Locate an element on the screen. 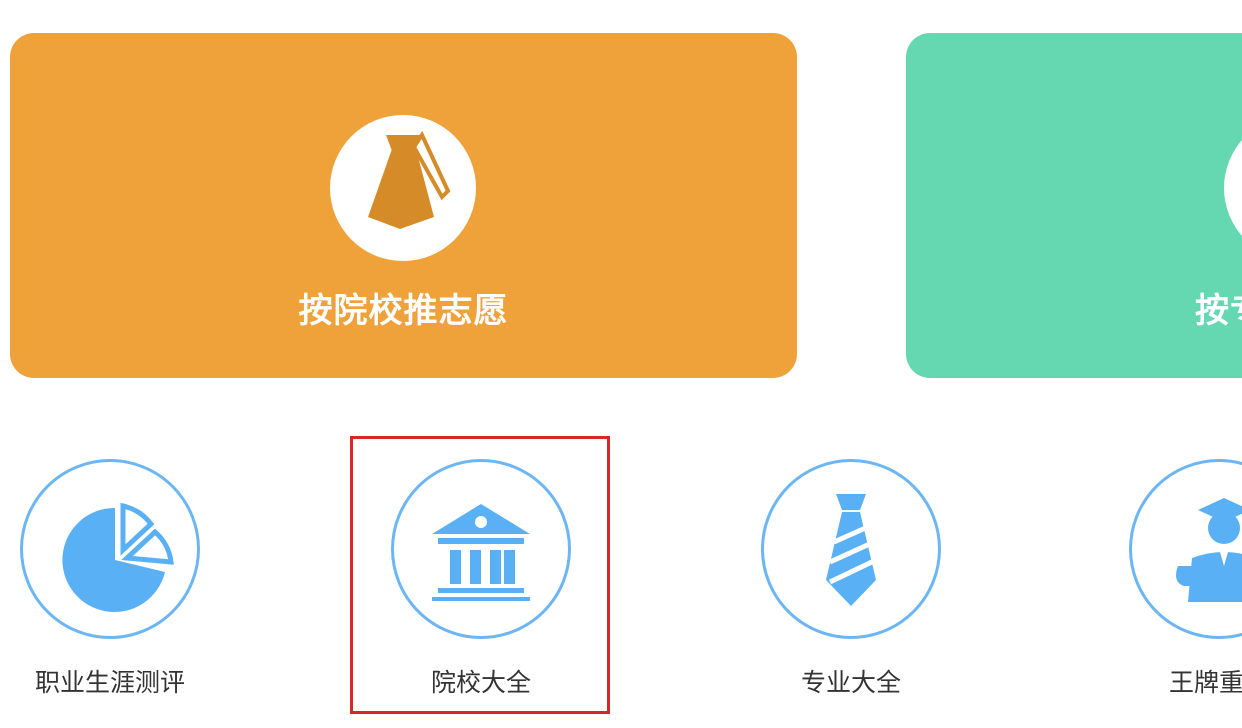 This screenshot has height=728, width=1242. search-by-major-card: 按专 is located at coordinates (1074, 205).